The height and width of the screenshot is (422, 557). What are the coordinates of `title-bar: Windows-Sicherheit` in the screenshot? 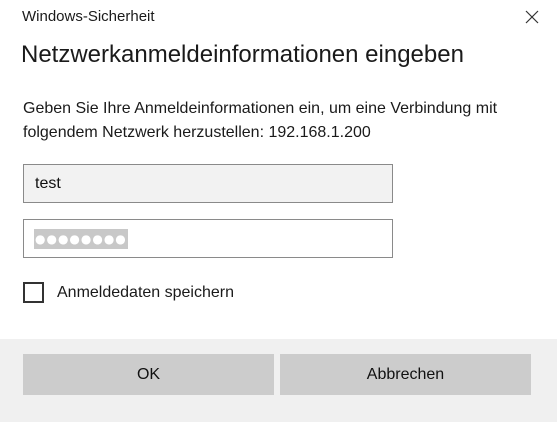 It's located at (278, 17).